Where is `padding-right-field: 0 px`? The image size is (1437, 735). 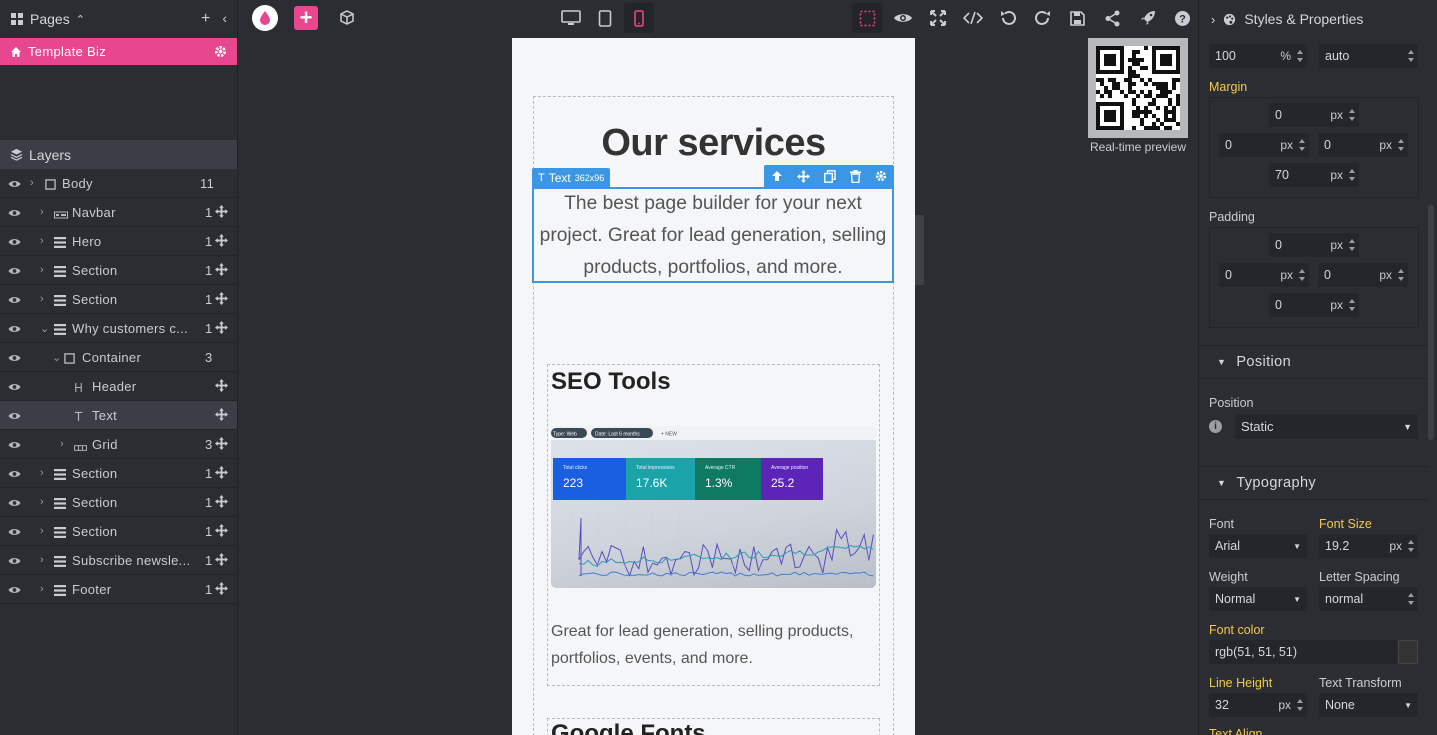 padding-right-field: 0 px is located at coordinates (1363, 275).